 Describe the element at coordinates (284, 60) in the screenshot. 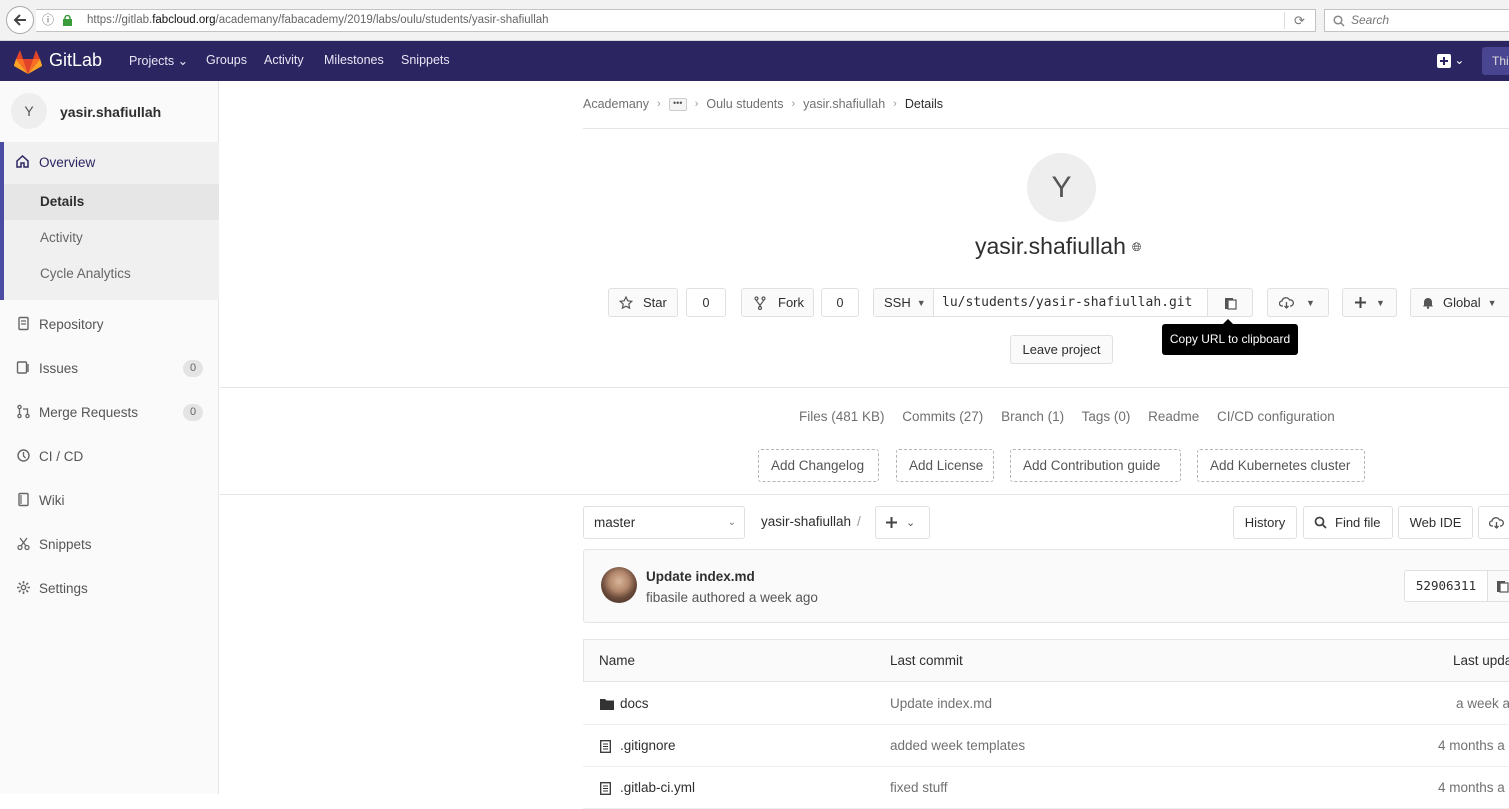

I see `nav-activity: Activity` at that location.